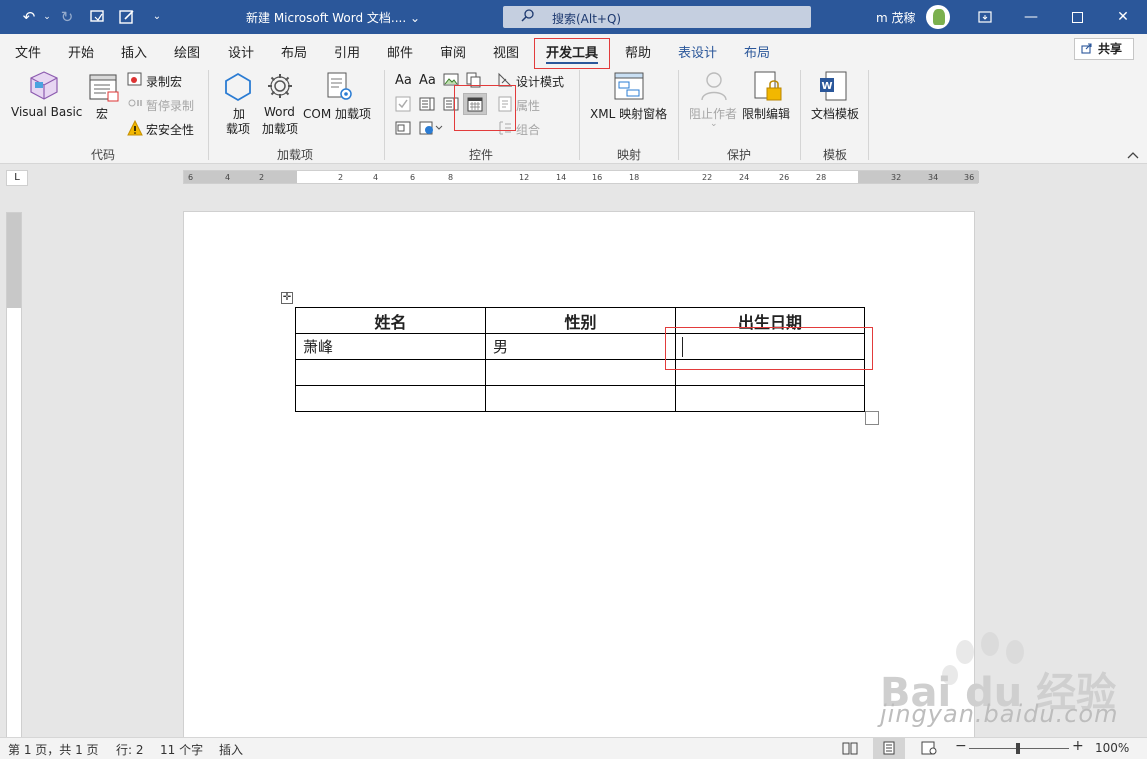 This screenshot has width=1147, height=759. What do you see at coordinates (287, 298) in the screenshot?
I see `table-move-handle: ✛` at bounding box center [287, 298].